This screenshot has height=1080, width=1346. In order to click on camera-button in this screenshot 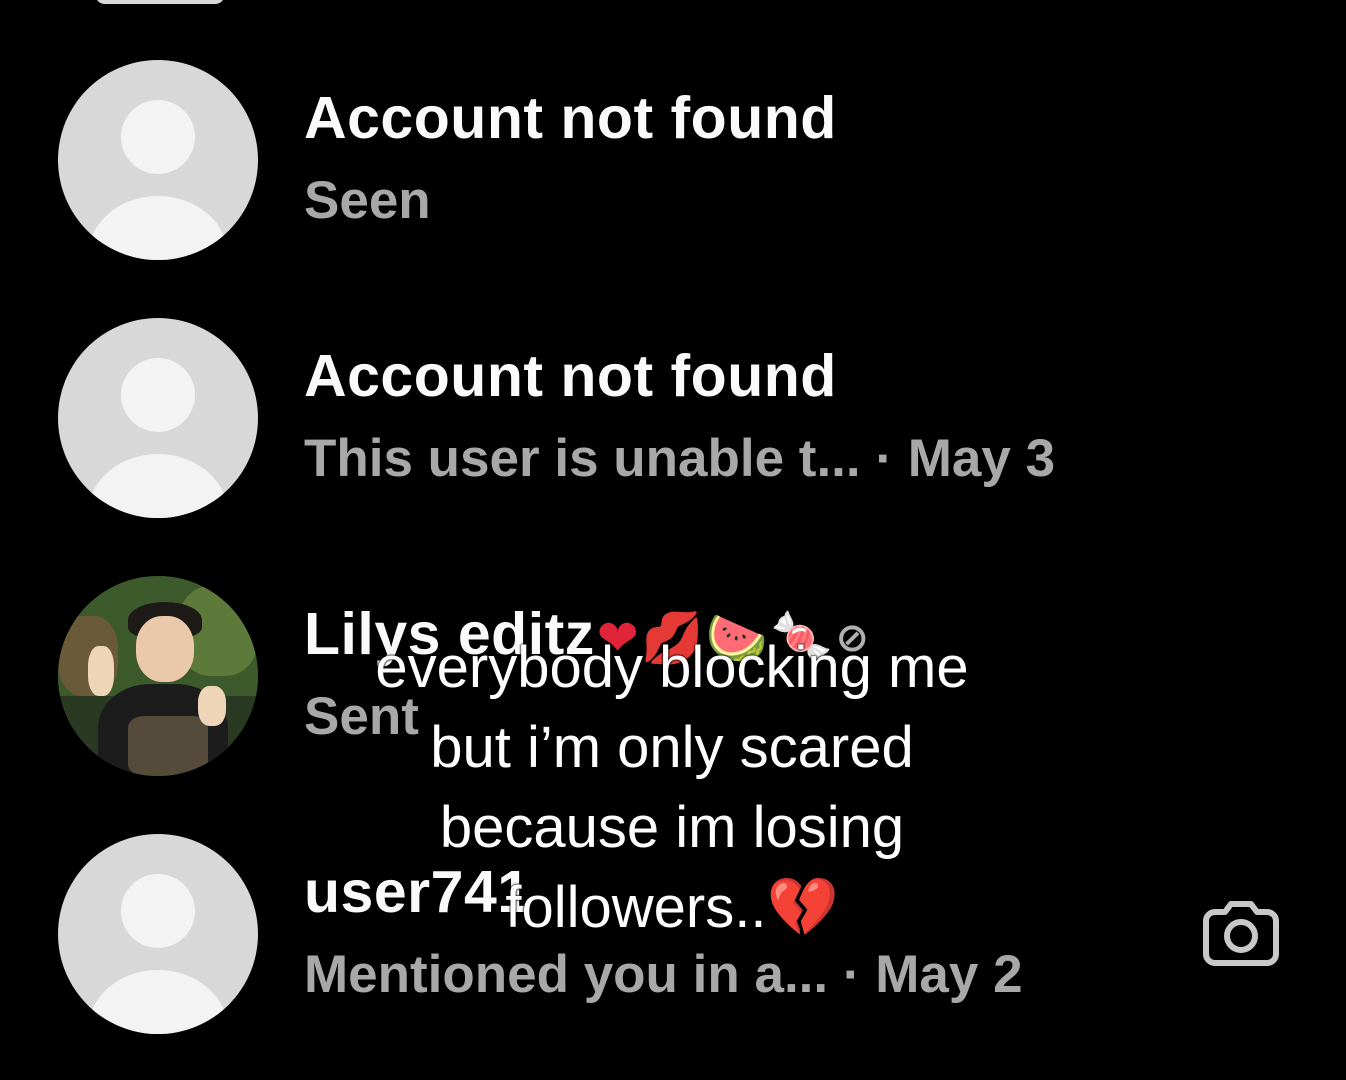, I will do `click(1241, 933)`.